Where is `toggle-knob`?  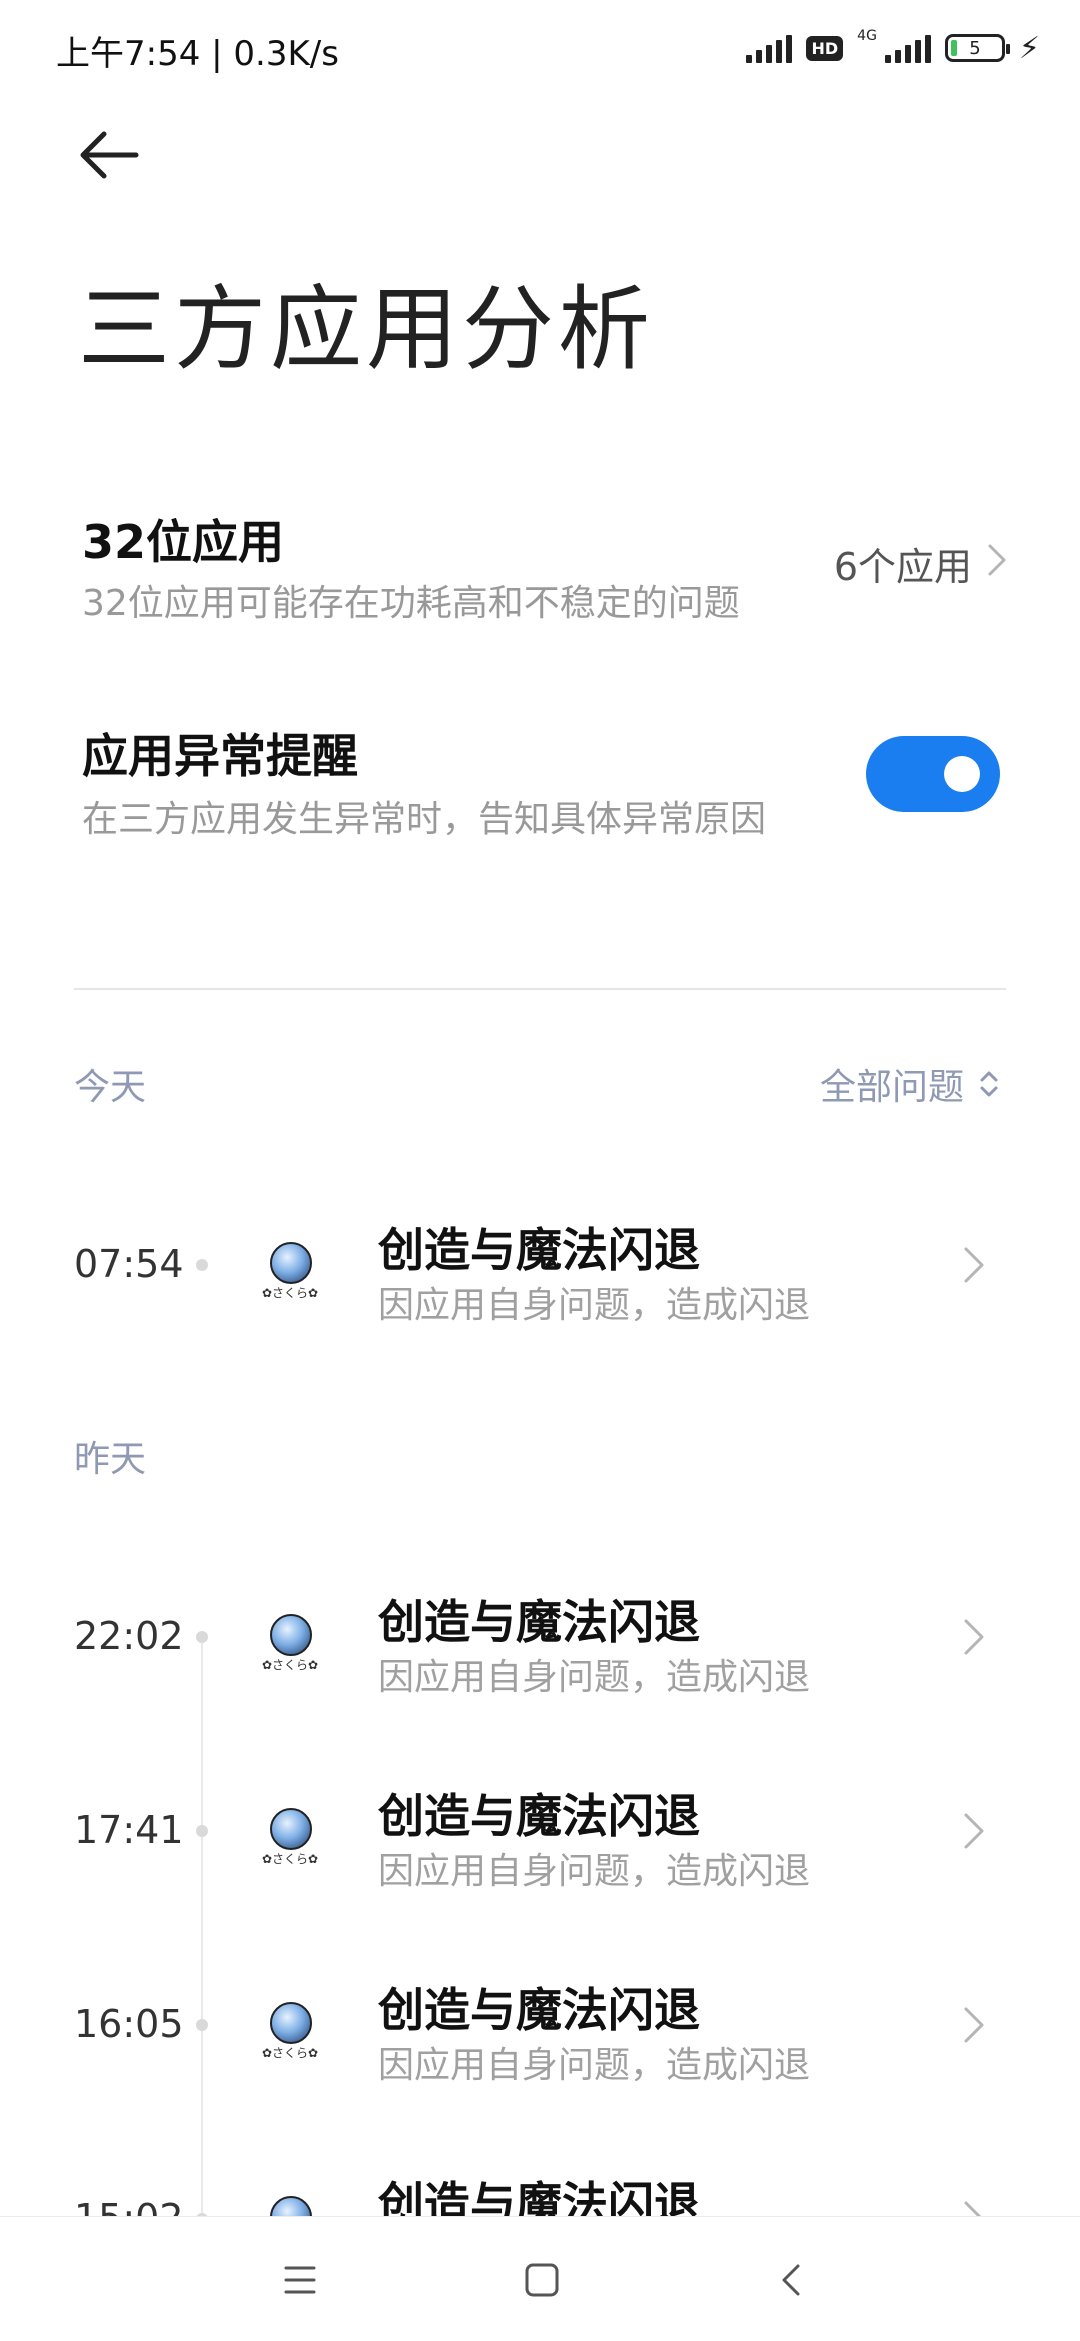
toggle-knob is located at coordinates (962, 774).